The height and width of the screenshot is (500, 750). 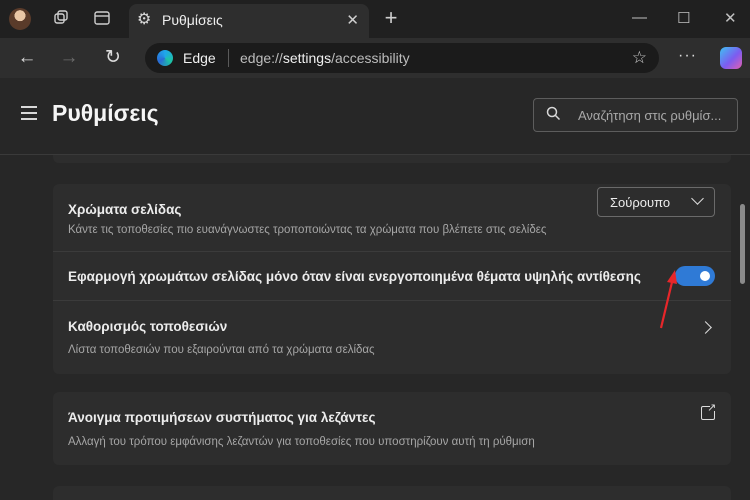 I want to click on new-tab-button: +, so click(x=391, y=18).